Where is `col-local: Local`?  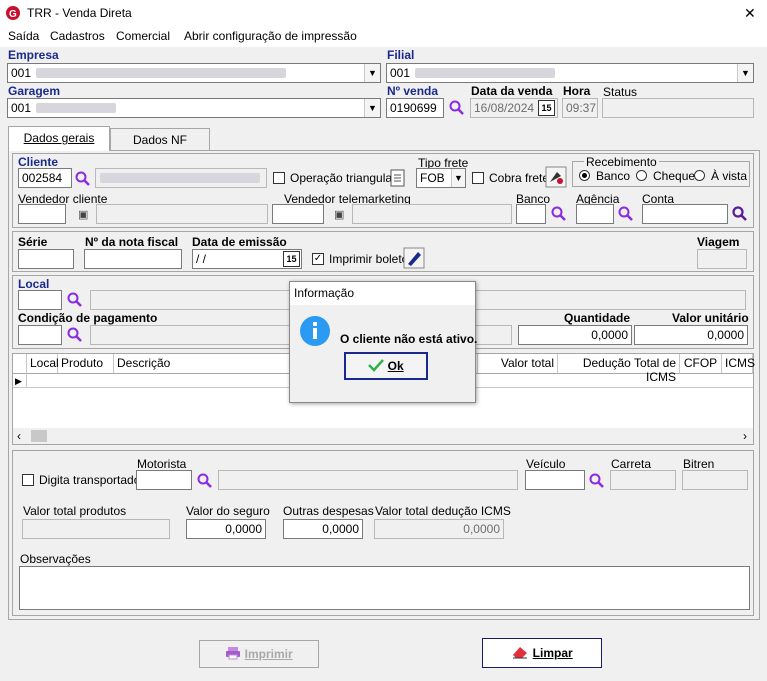 col-local: Local is located at coordinates (43, 364).